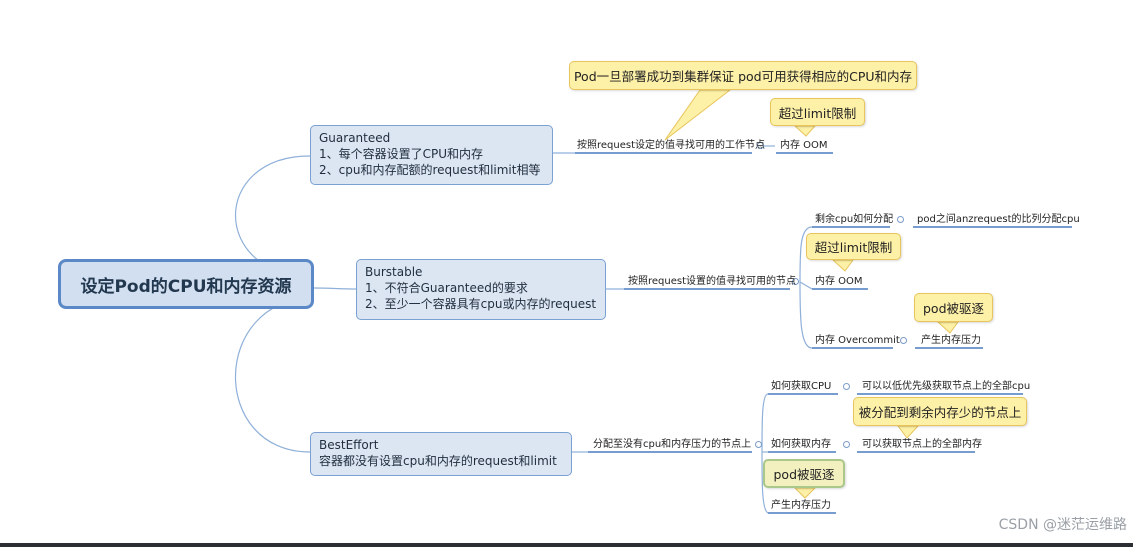 The height and width of the screenshot is (547, 1133). What do you see at coordinates (401, 154) in the screenshot?
I see `topic-line: 1、每个容器设置了CPU和内存` at bounding box center [401, 154].